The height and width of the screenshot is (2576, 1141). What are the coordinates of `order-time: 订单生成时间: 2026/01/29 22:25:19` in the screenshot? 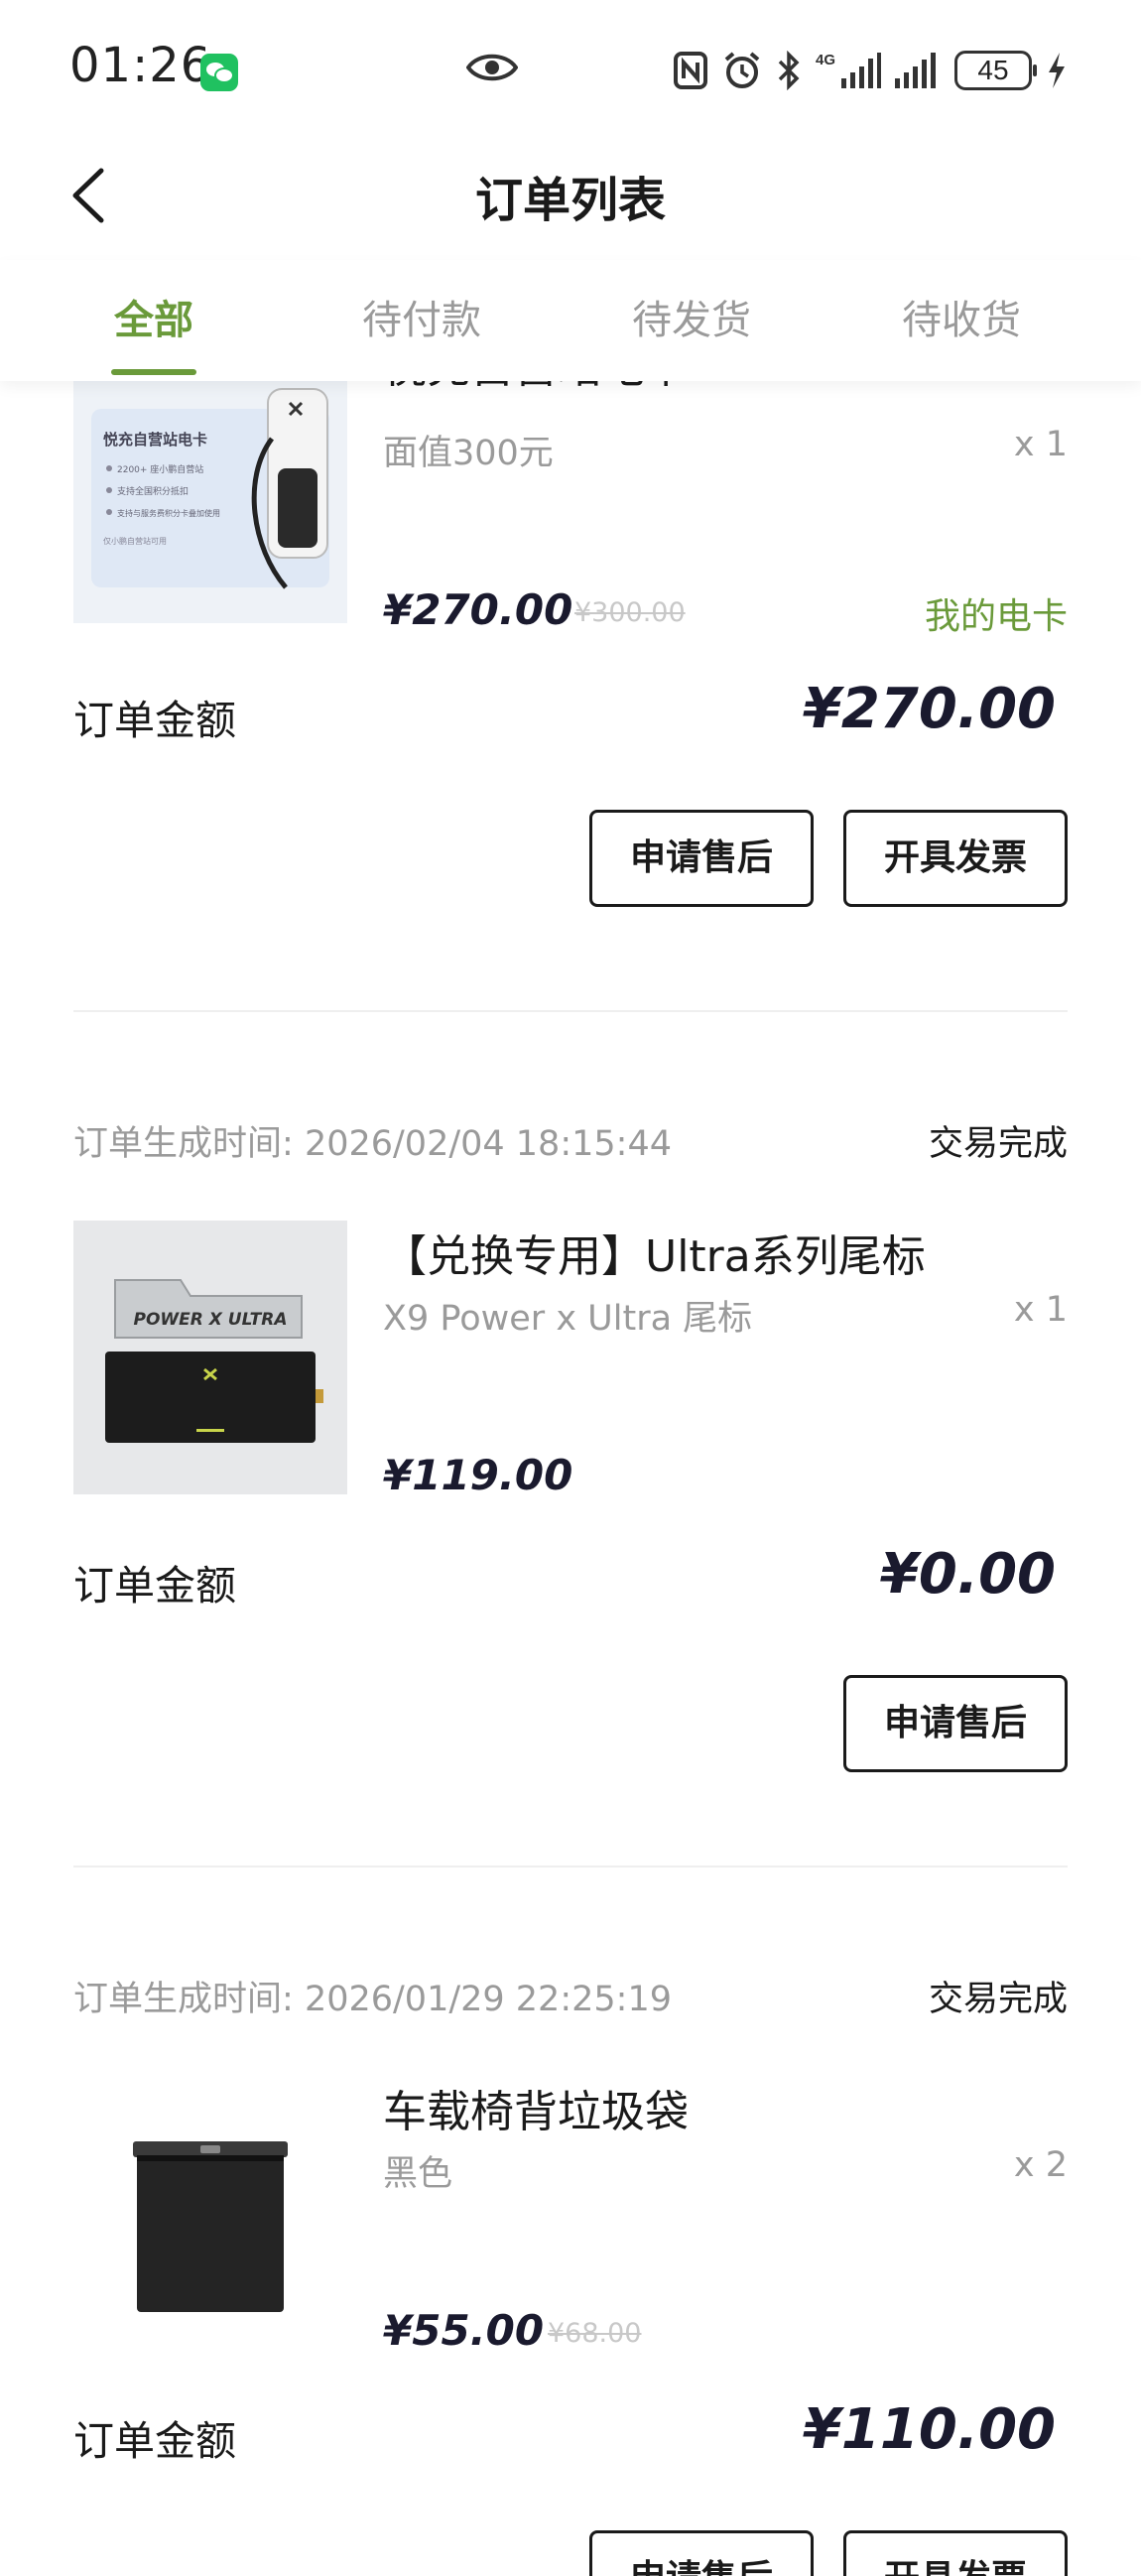 It's located at (372, 1996).